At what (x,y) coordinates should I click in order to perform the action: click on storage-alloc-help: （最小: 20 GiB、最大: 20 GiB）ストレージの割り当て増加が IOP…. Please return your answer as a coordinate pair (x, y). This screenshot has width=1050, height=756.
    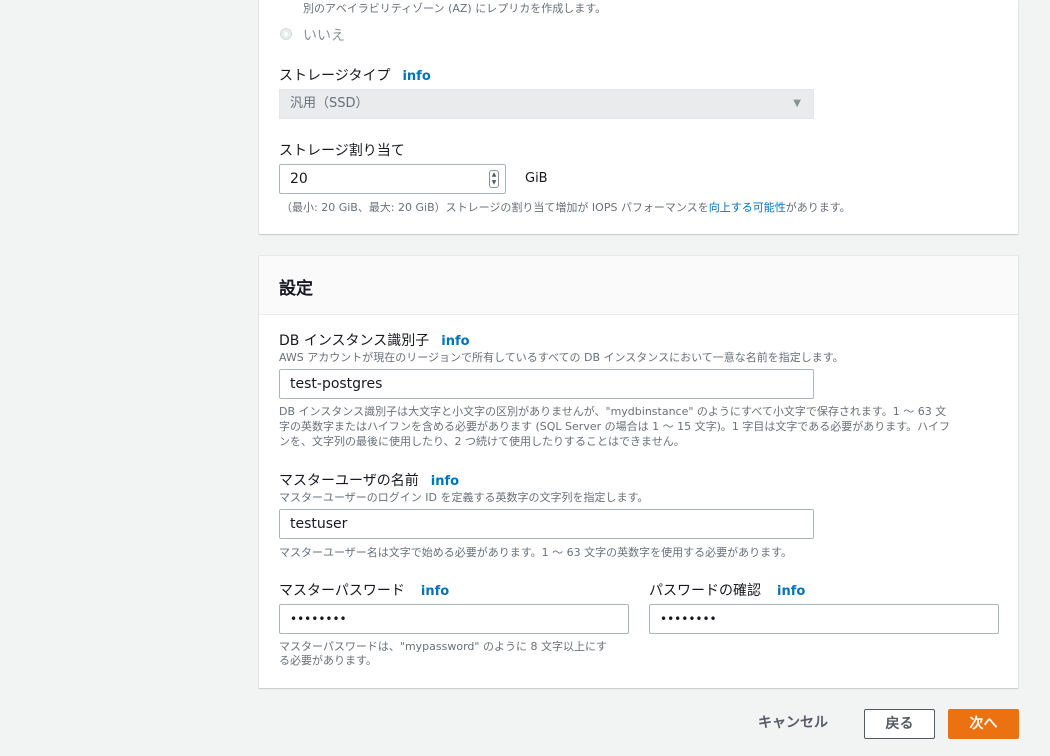
    Looking at the image, I should click on (566, 207).